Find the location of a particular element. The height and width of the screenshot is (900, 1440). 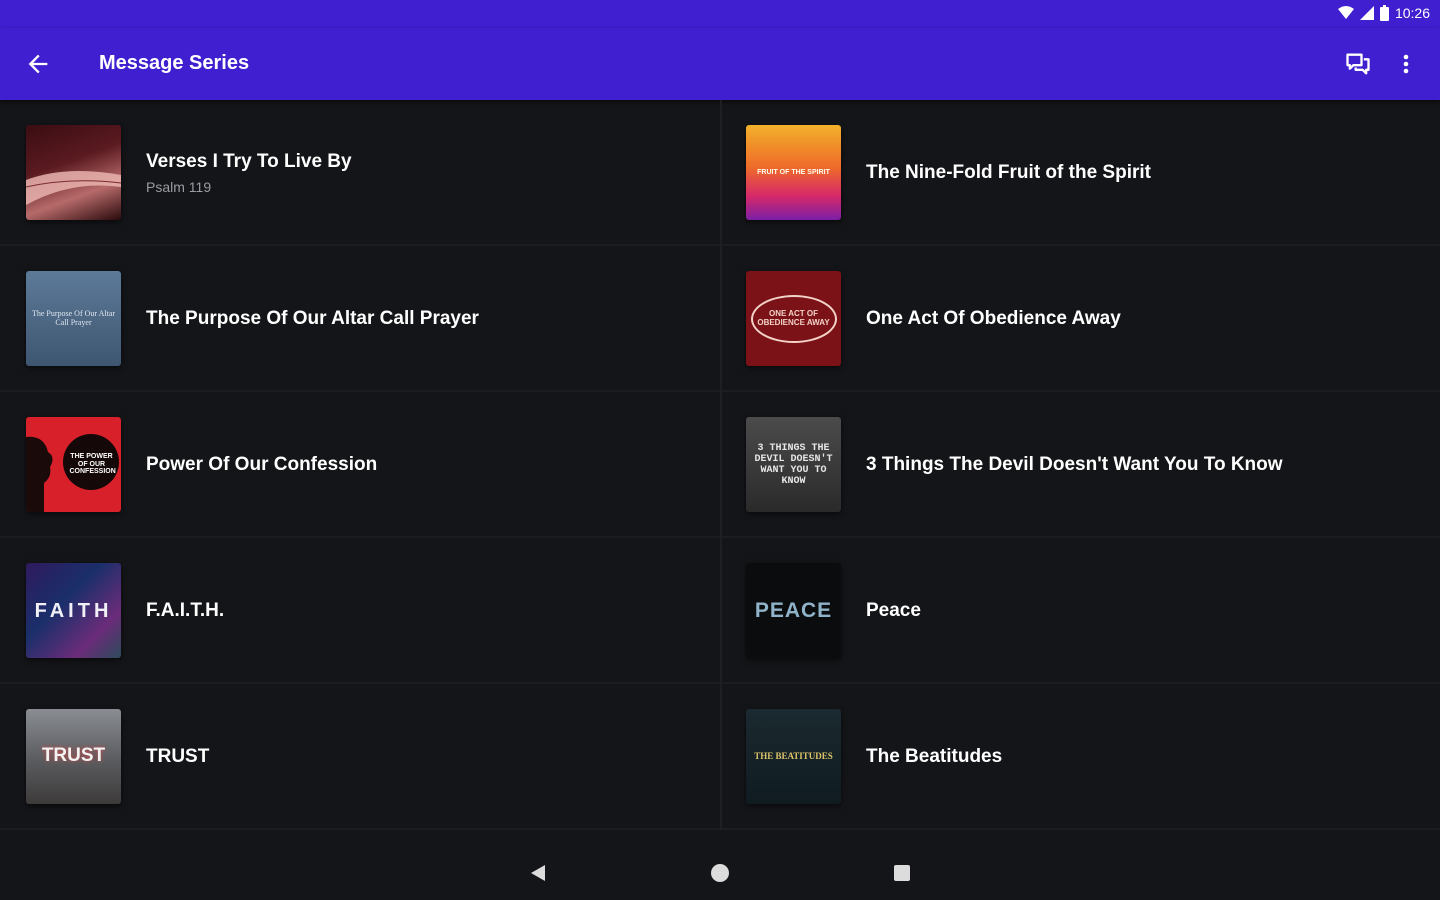

series-thumbnail: THE BEATITUDES is located at coordinates (793, 756).